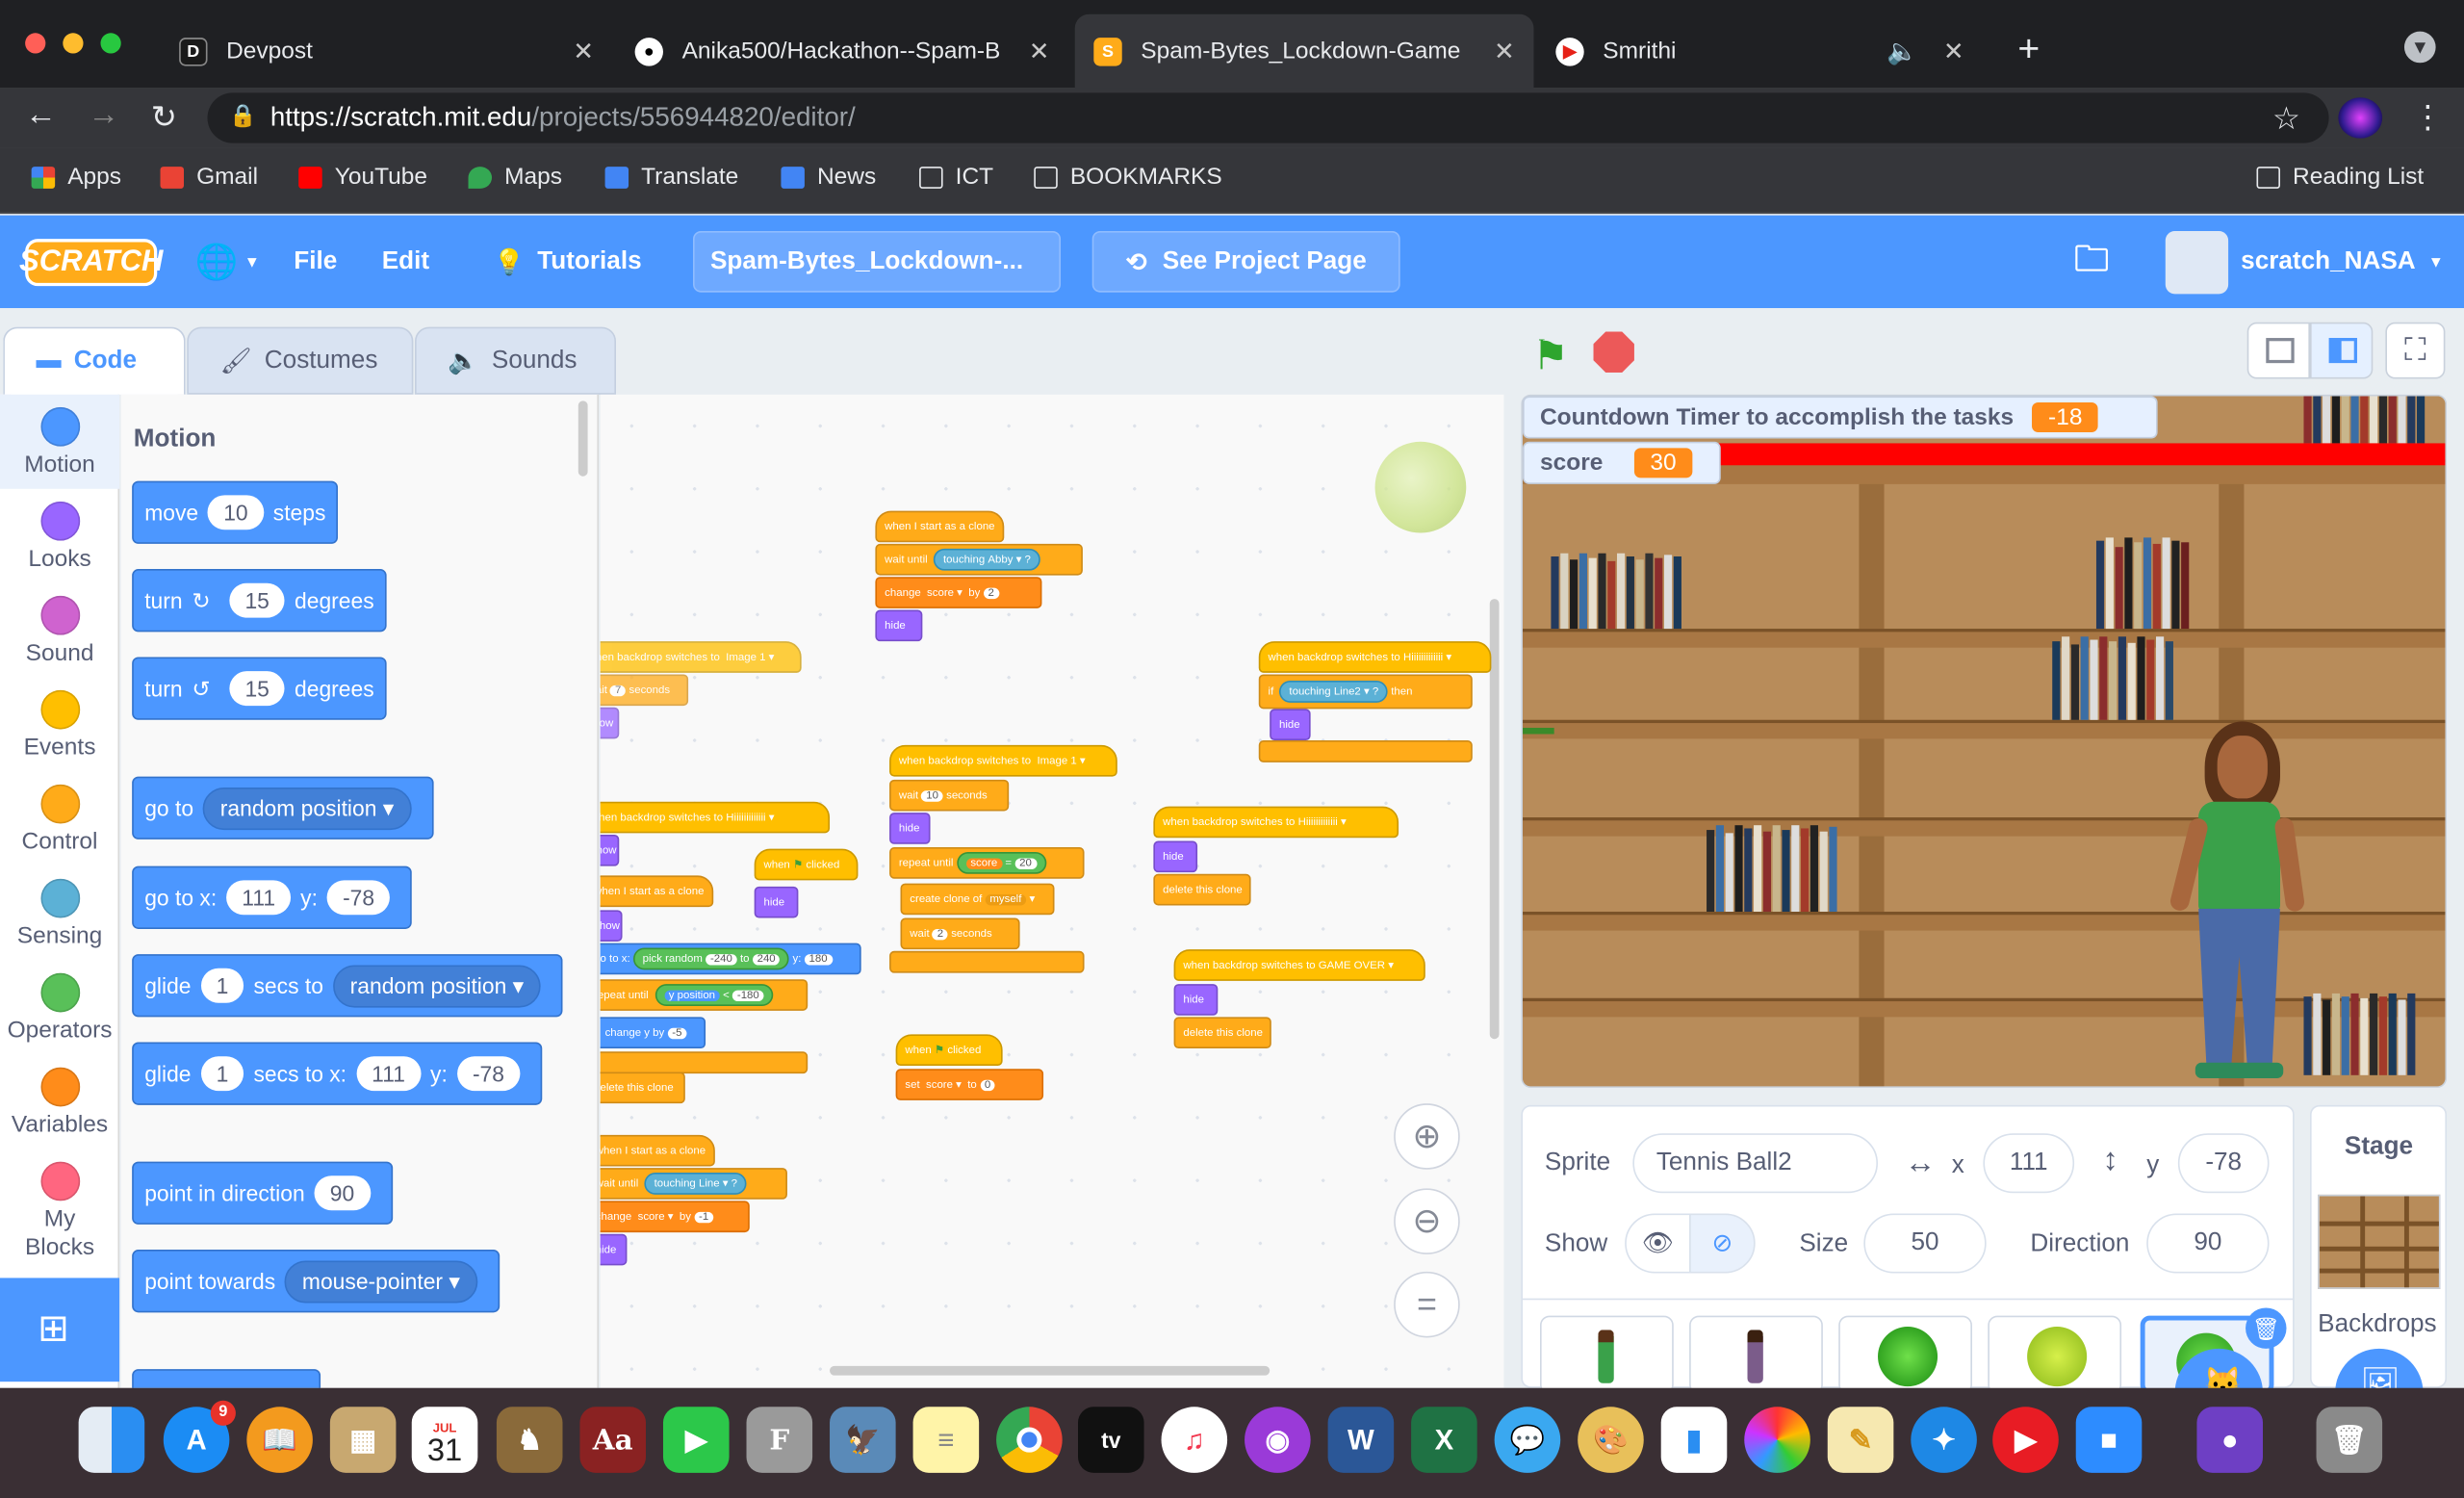 This screenshot has height=1498, width=2464. What do you see at coordinates (2025, 1440) in the screenshot?
I see `video-player-icon: ▶` at bounding box center [2025, 1440].